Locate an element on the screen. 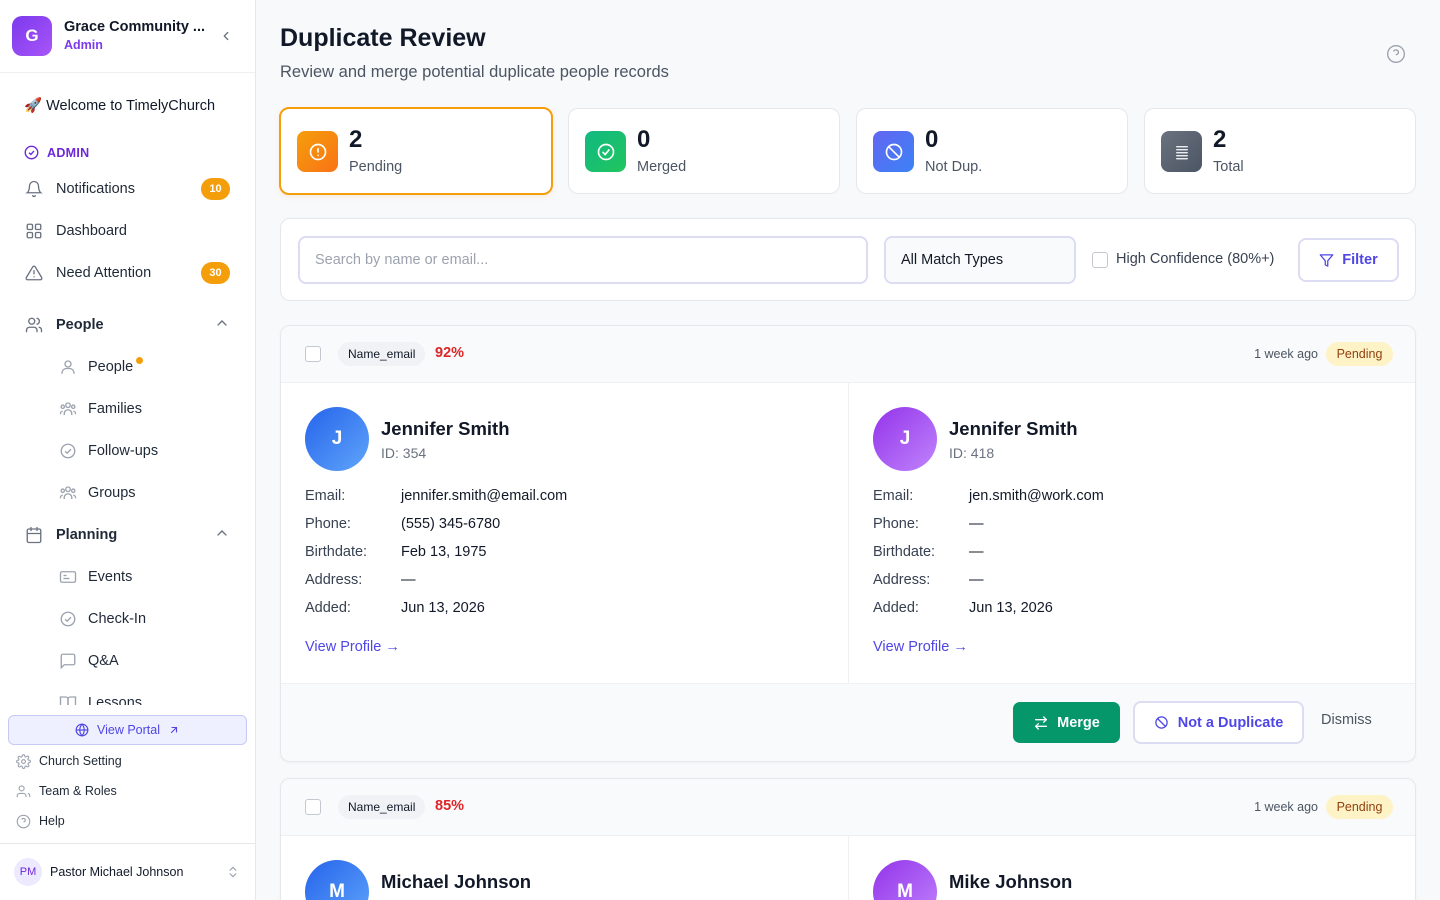  sidebar-item-check-in: Check-In is located at coordinates (145, 619).